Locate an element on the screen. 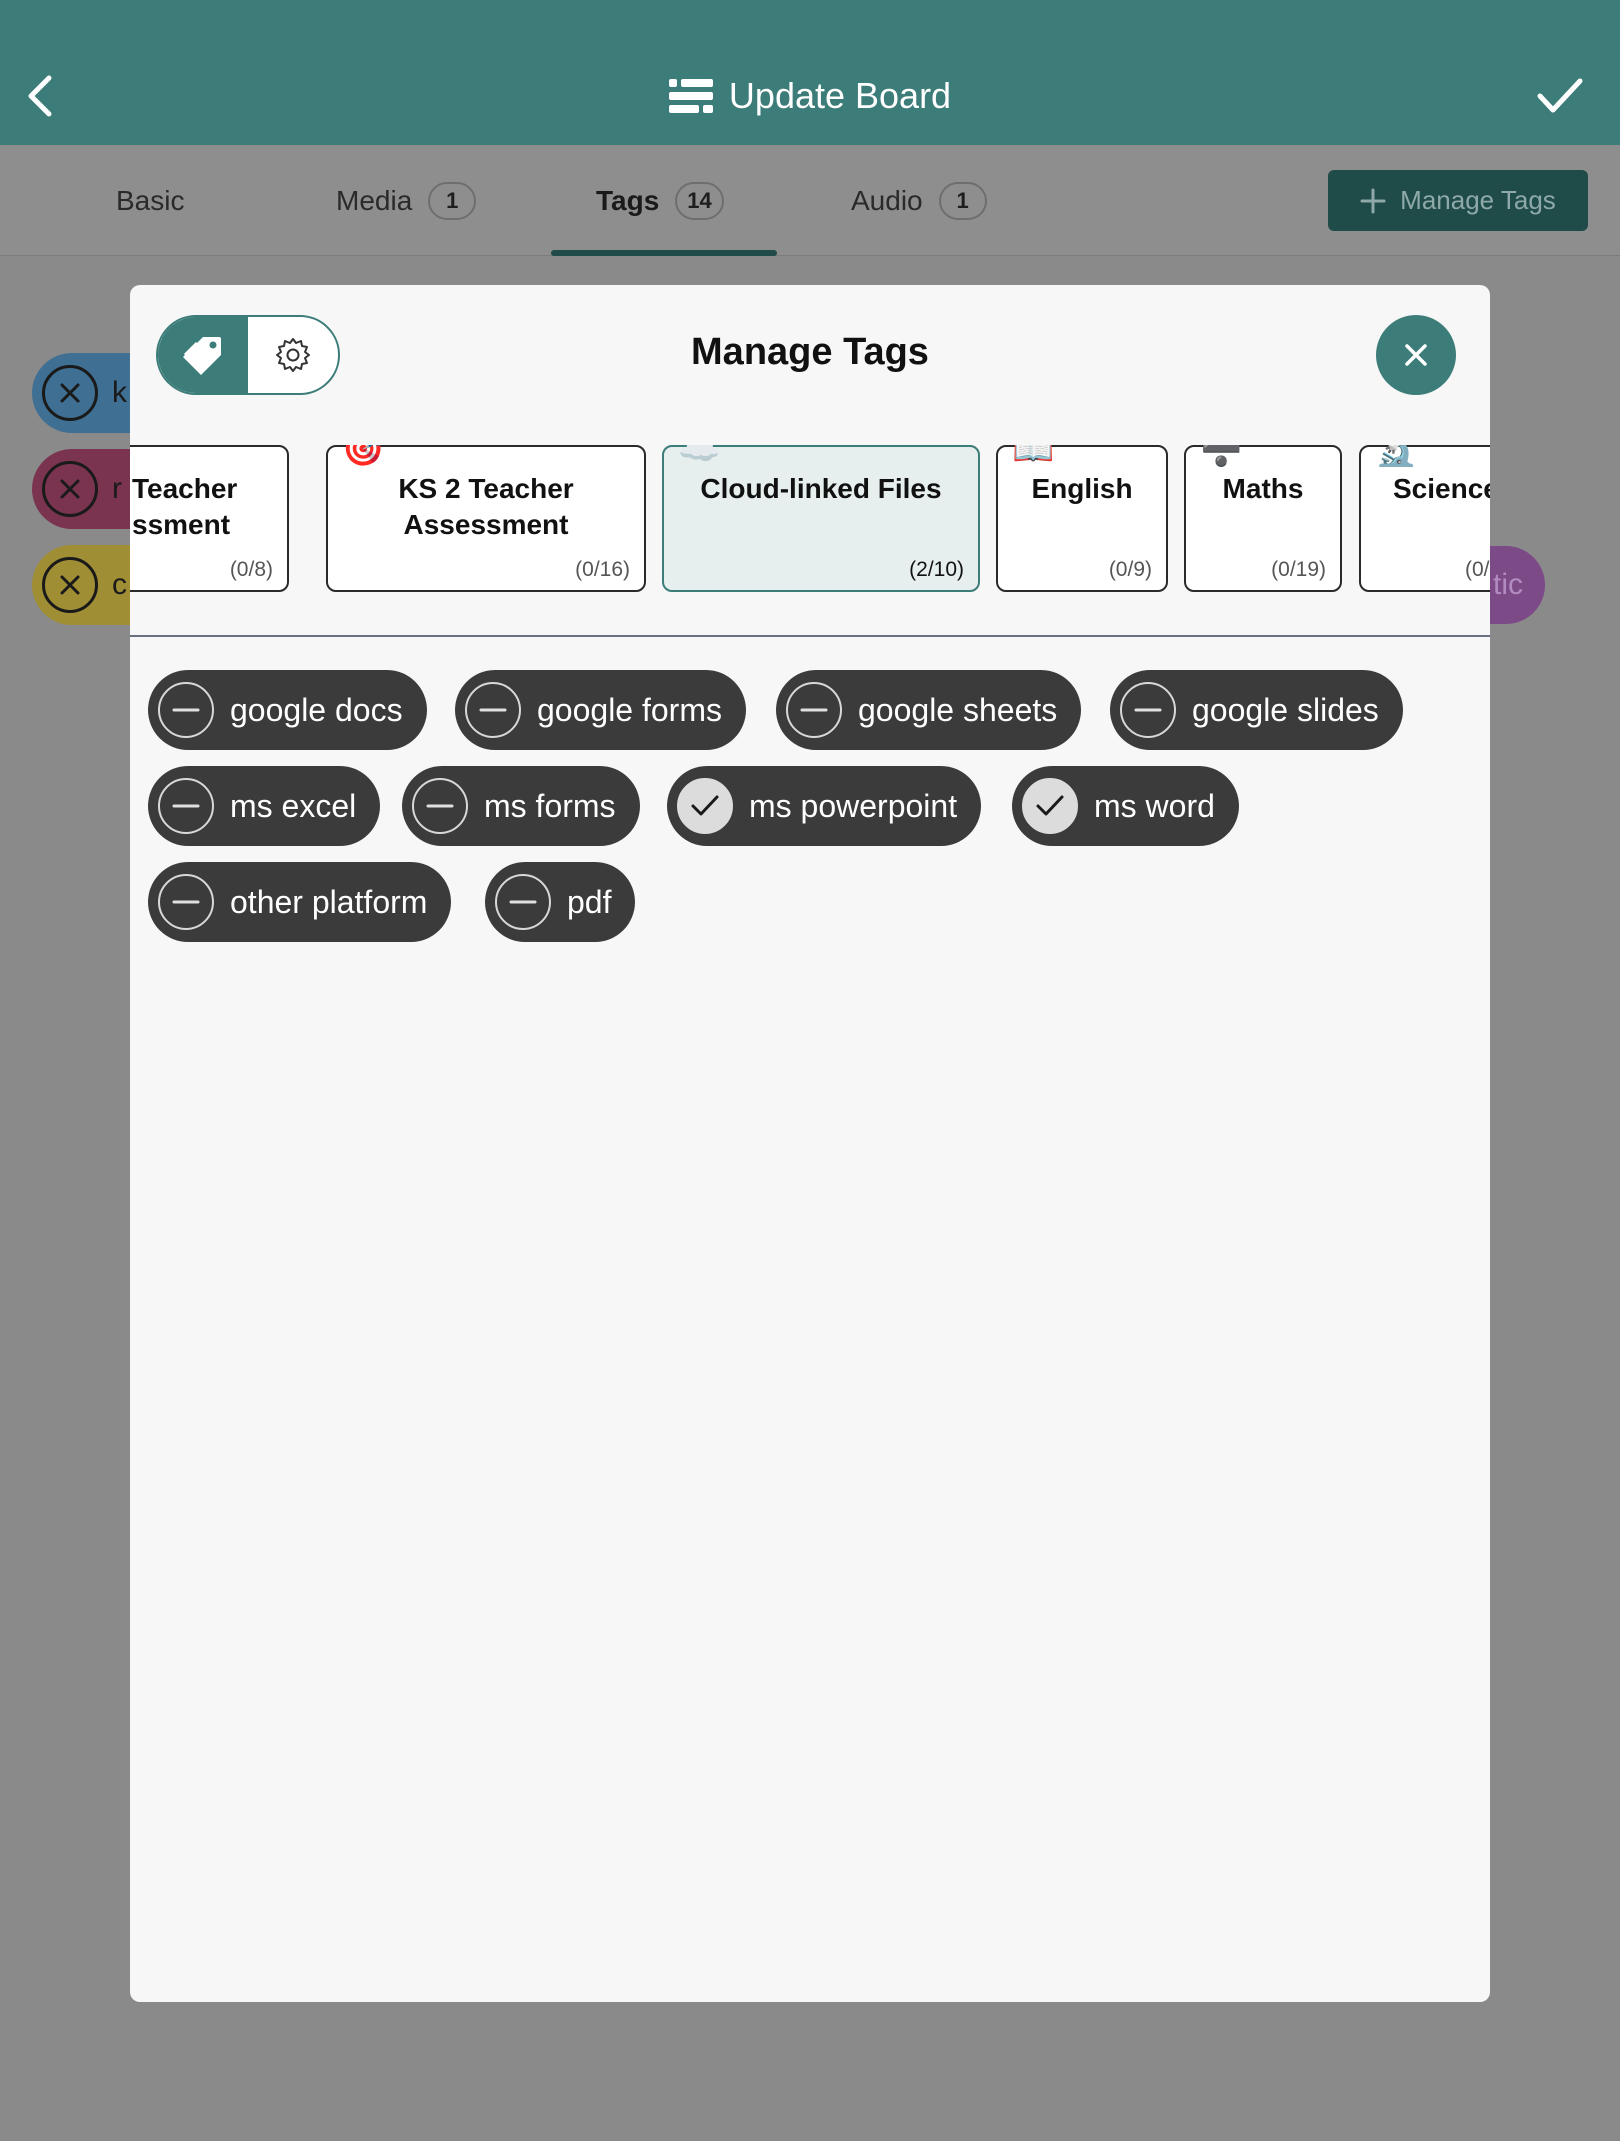 The width and height of the screenshot is (1620, 2141). background-tag-text: c is located at coordinates (119, 584).